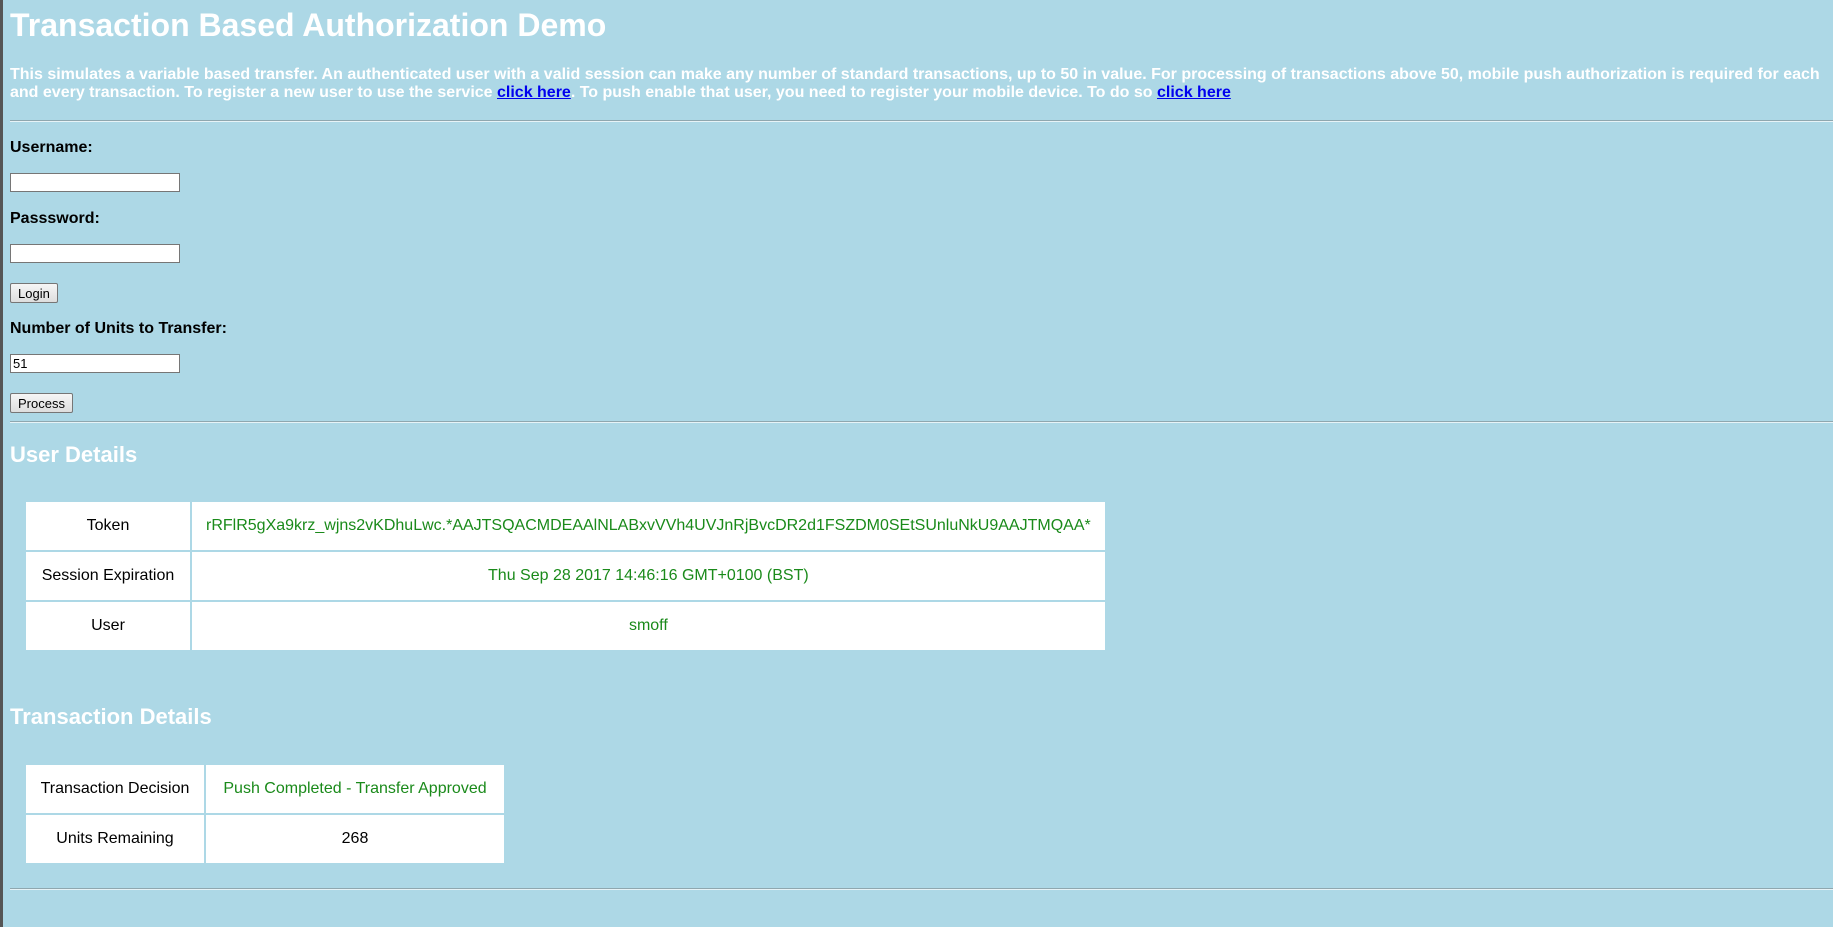  I want to click on units-remaining-value: 268, so click(355, 839).